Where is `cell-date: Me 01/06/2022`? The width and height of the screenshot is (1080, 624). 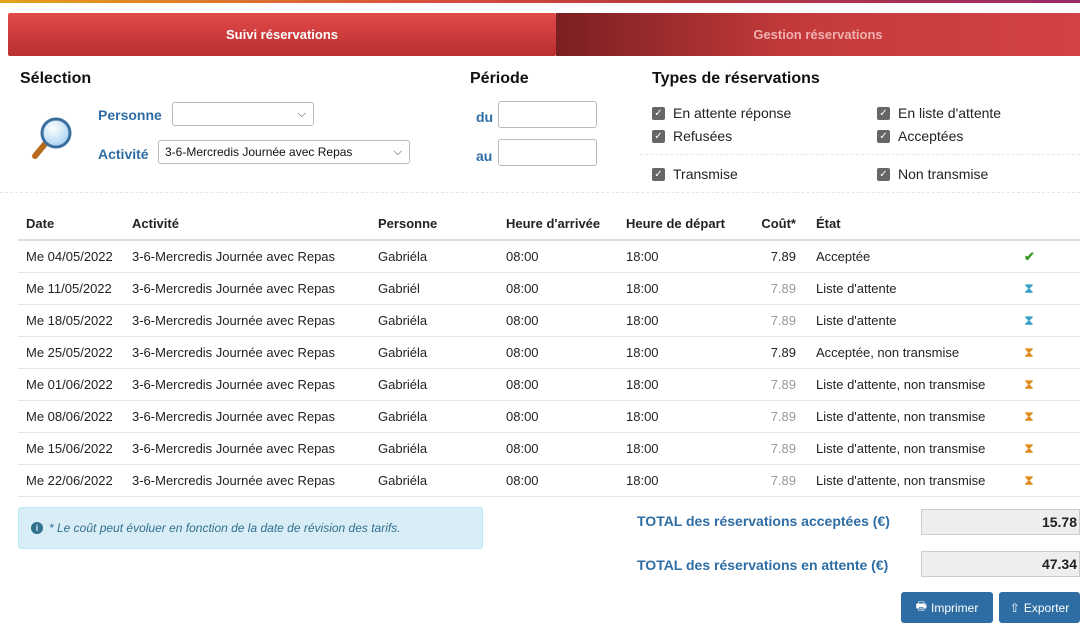
cell-date: Me 01/06/2022 is located at coordinates (71, 384).